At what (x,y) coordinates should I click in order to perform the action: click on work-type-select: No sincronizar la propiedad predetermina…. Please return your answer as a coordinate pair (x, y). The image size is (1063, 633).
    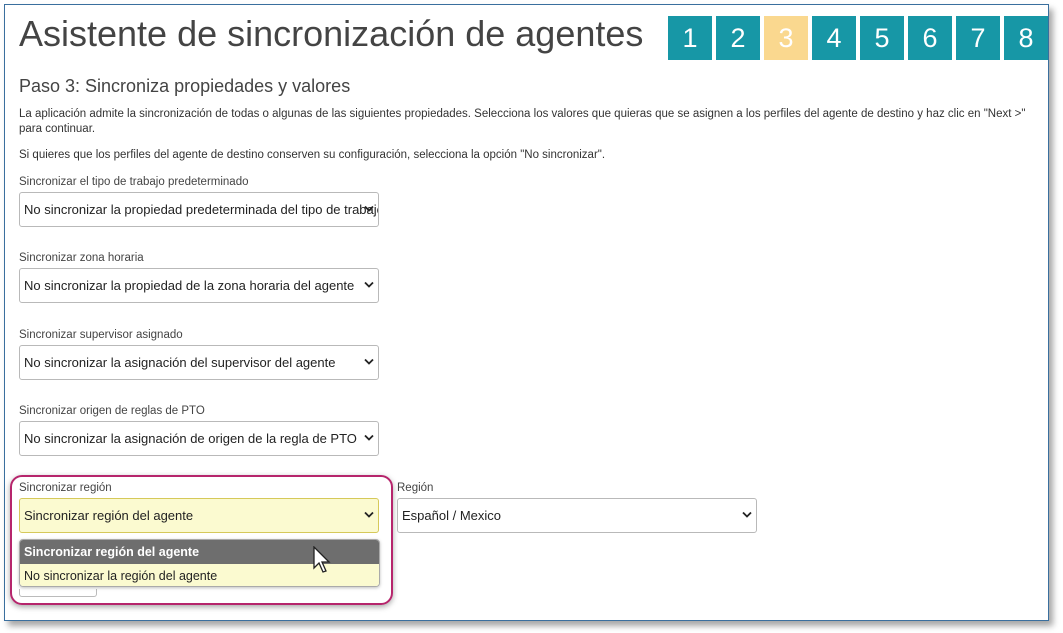
    Looking at the image, I should click on (199, 209).